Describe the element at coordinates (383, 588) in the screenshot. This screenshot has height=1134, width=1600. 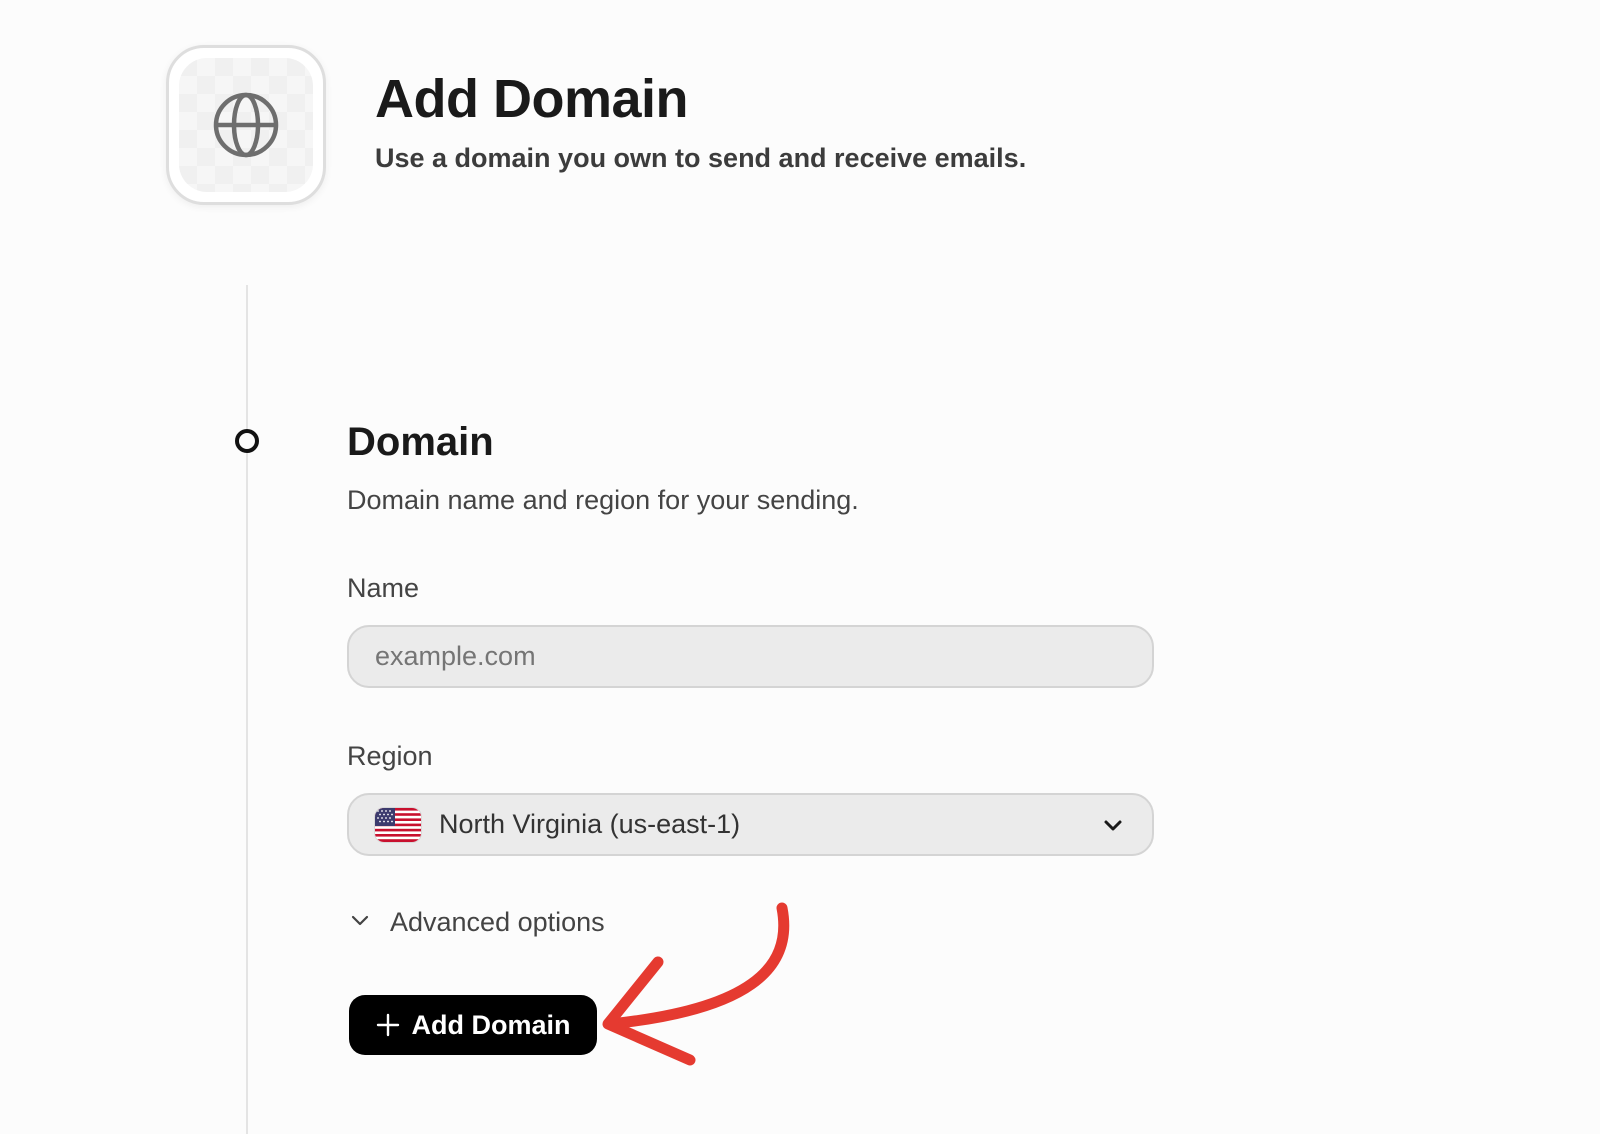
I see `name-label: Name` at that location.